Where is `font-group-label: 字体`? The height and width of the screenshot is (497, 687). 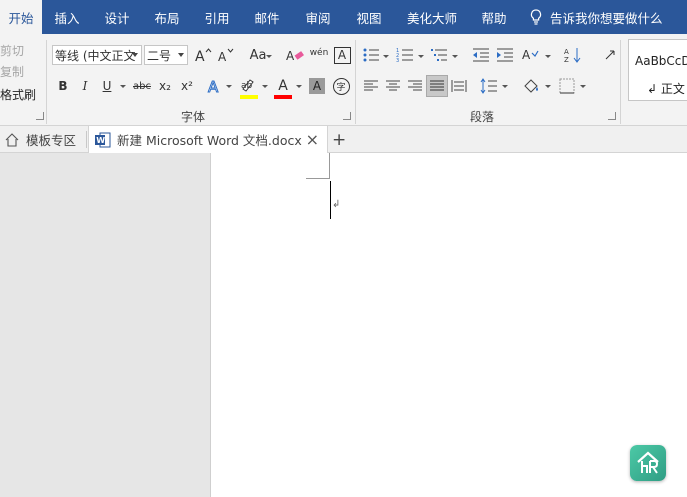
font-group-label: 字体 is located at coordinates (193, 117).